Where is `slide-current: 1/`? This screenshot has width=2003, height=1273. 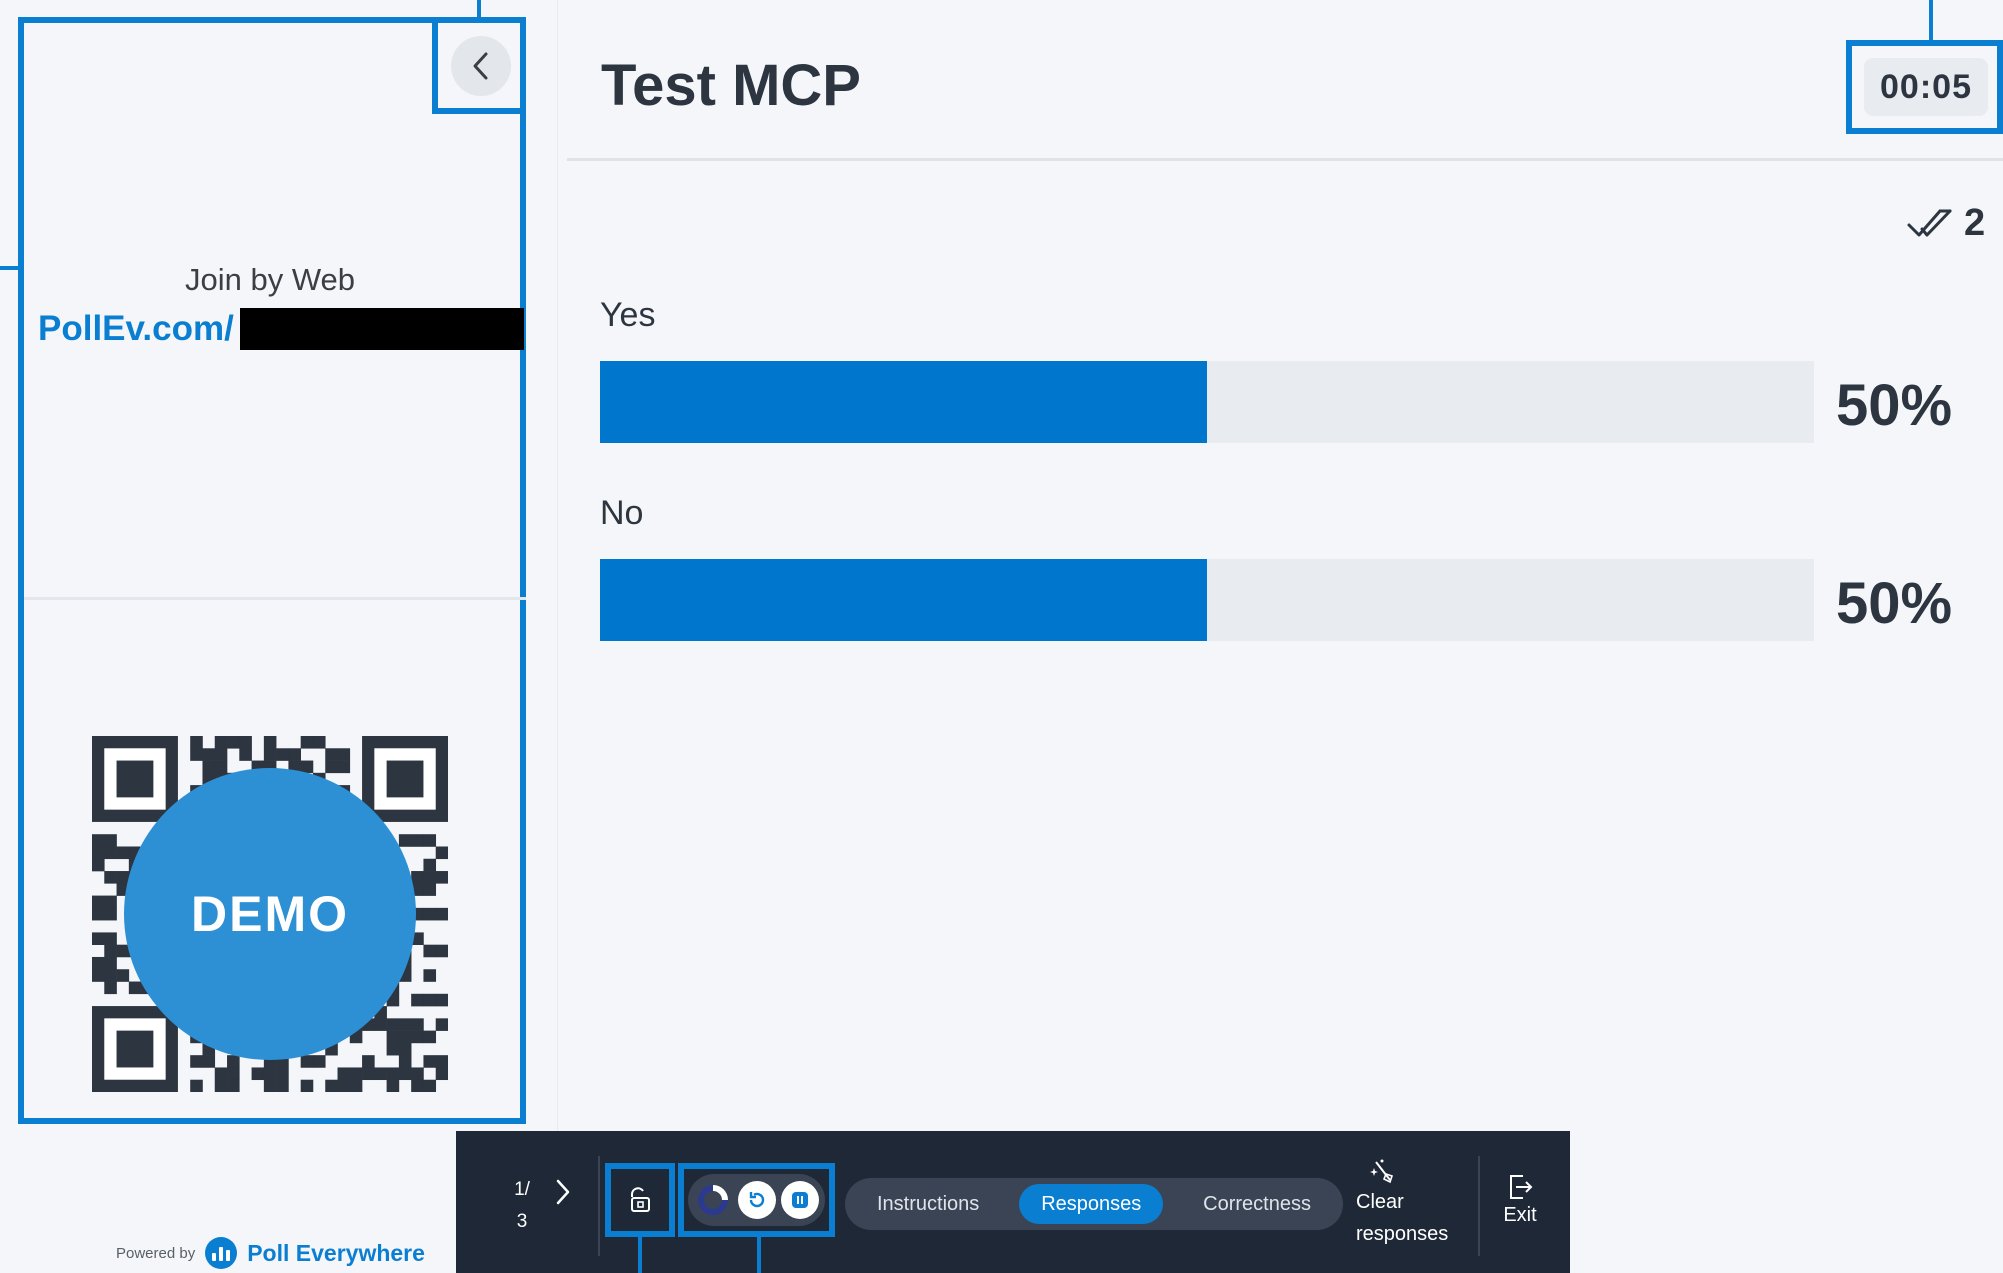
slide-current: 1/ is located at coordinates (522, 1189).